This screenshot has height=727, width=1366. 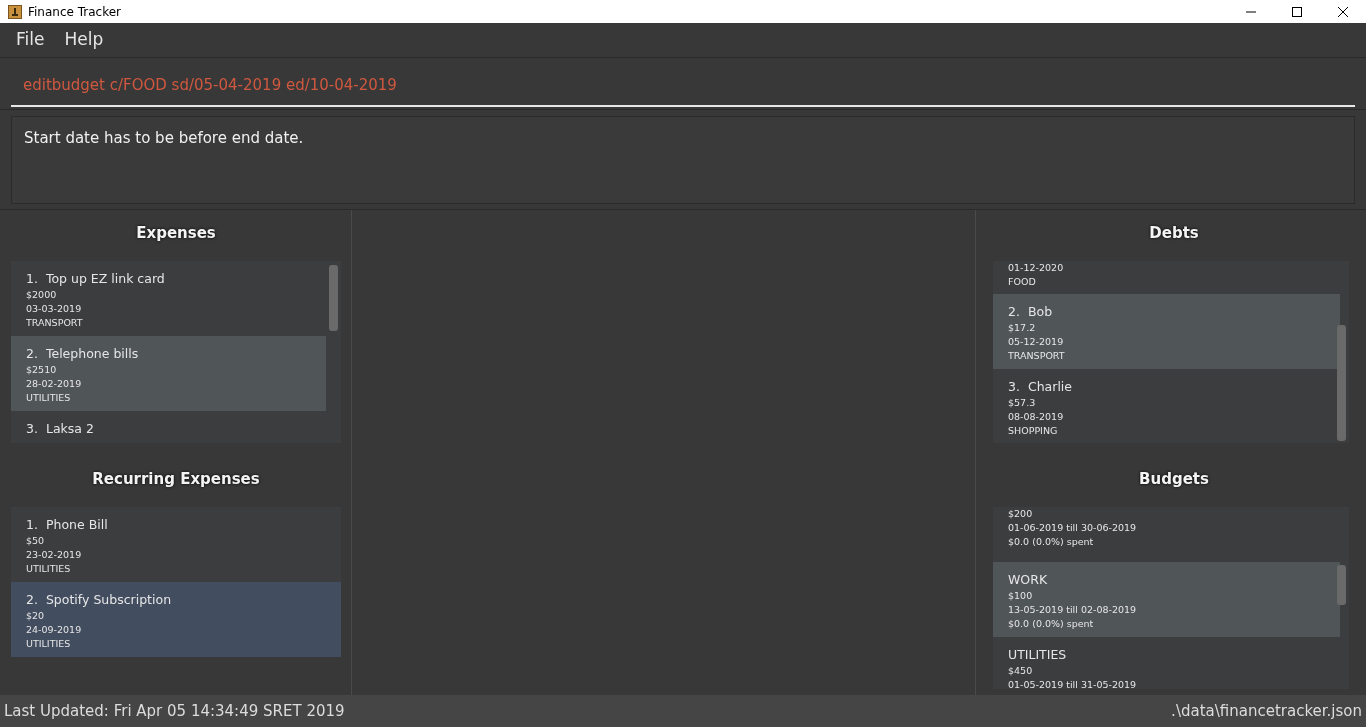 What do you see at coordinates (1022, 281) in the screenshot?
I see `item-detail: FOOD` at bounding box center [1022, 281].